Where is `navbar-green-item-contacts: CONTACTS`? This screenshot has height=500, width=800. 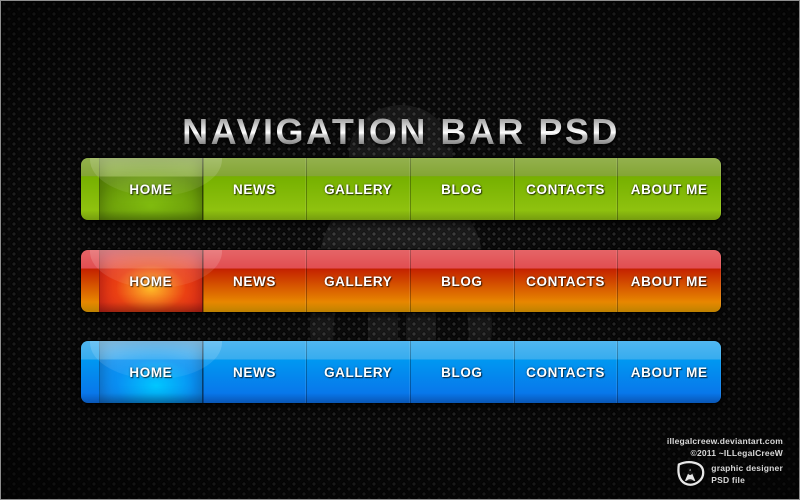 navbar-green-item-contacts: CONTACTS is located at coordinates (565, 189).